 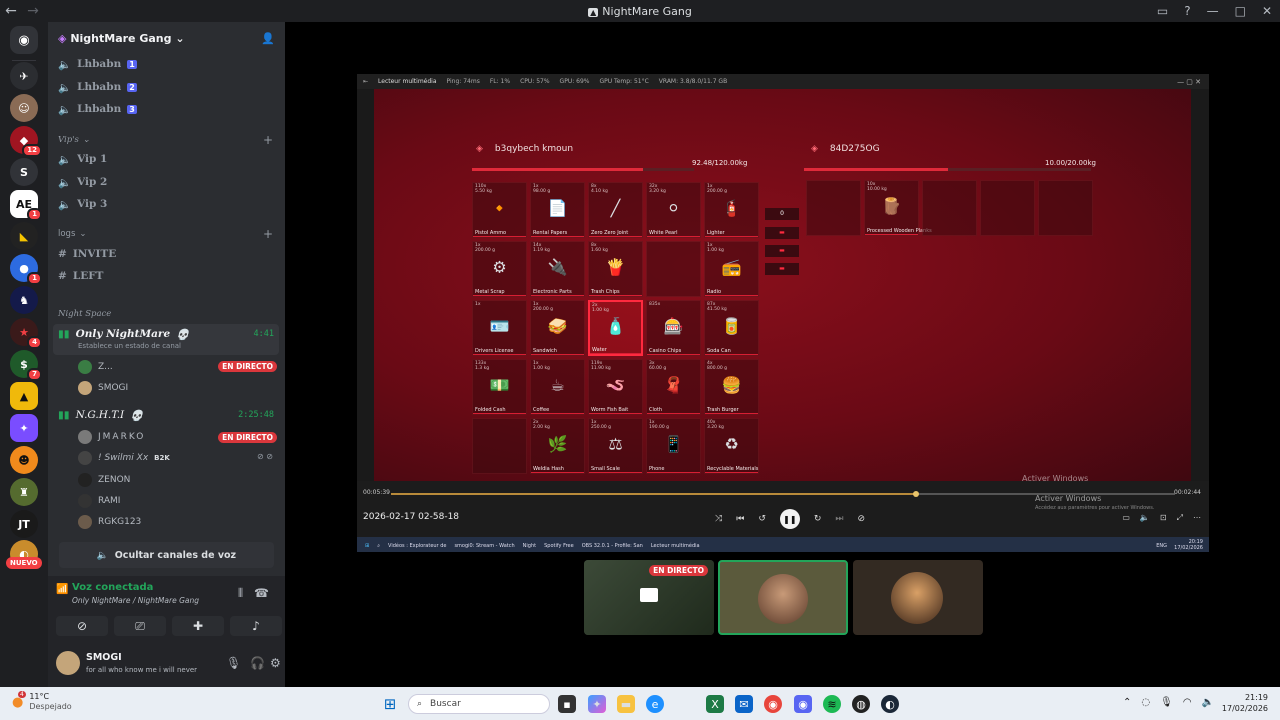 What do you see at coordinates (26, 205) in the screenshot?
I see `server-icon: AE 1` at bounding box center [26, 205].